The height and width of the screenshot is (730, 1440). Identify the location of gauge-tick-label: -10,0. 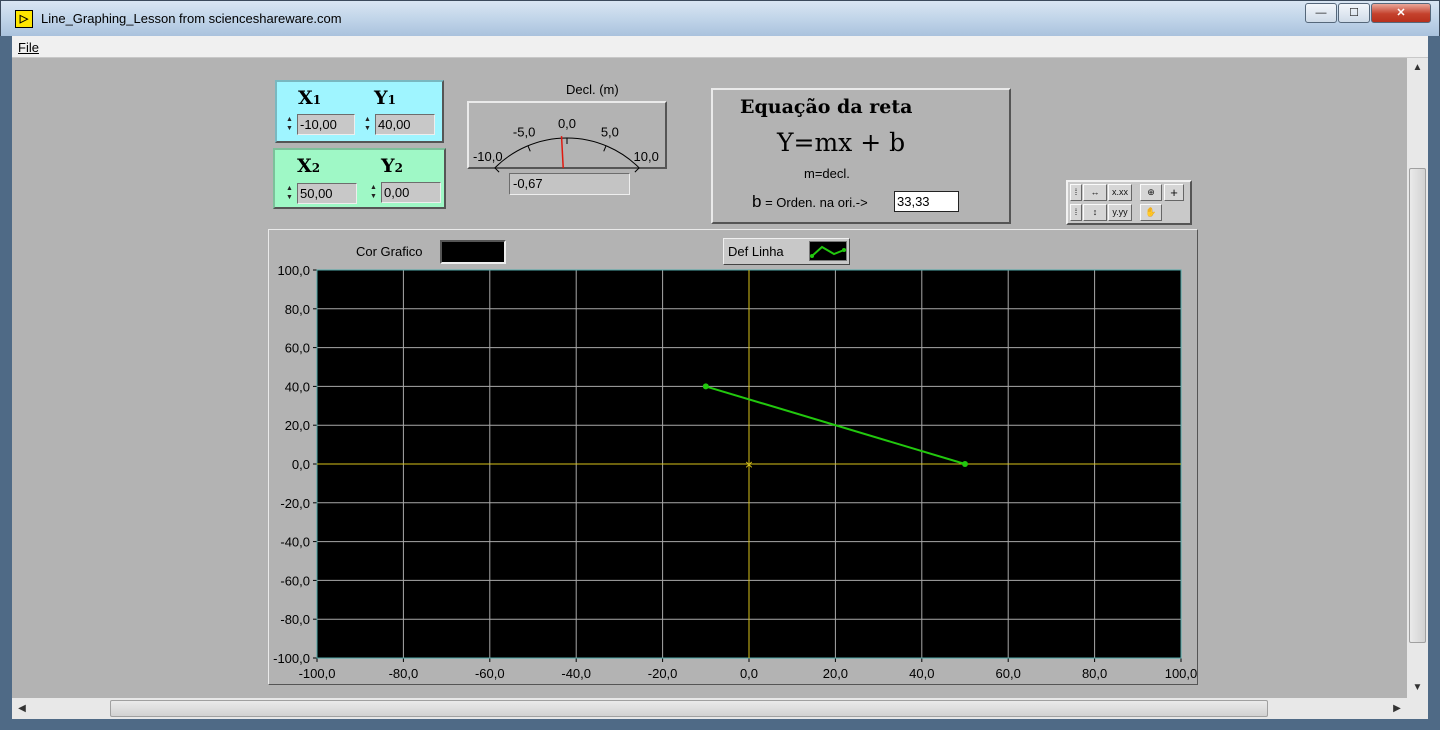
(488, 156).